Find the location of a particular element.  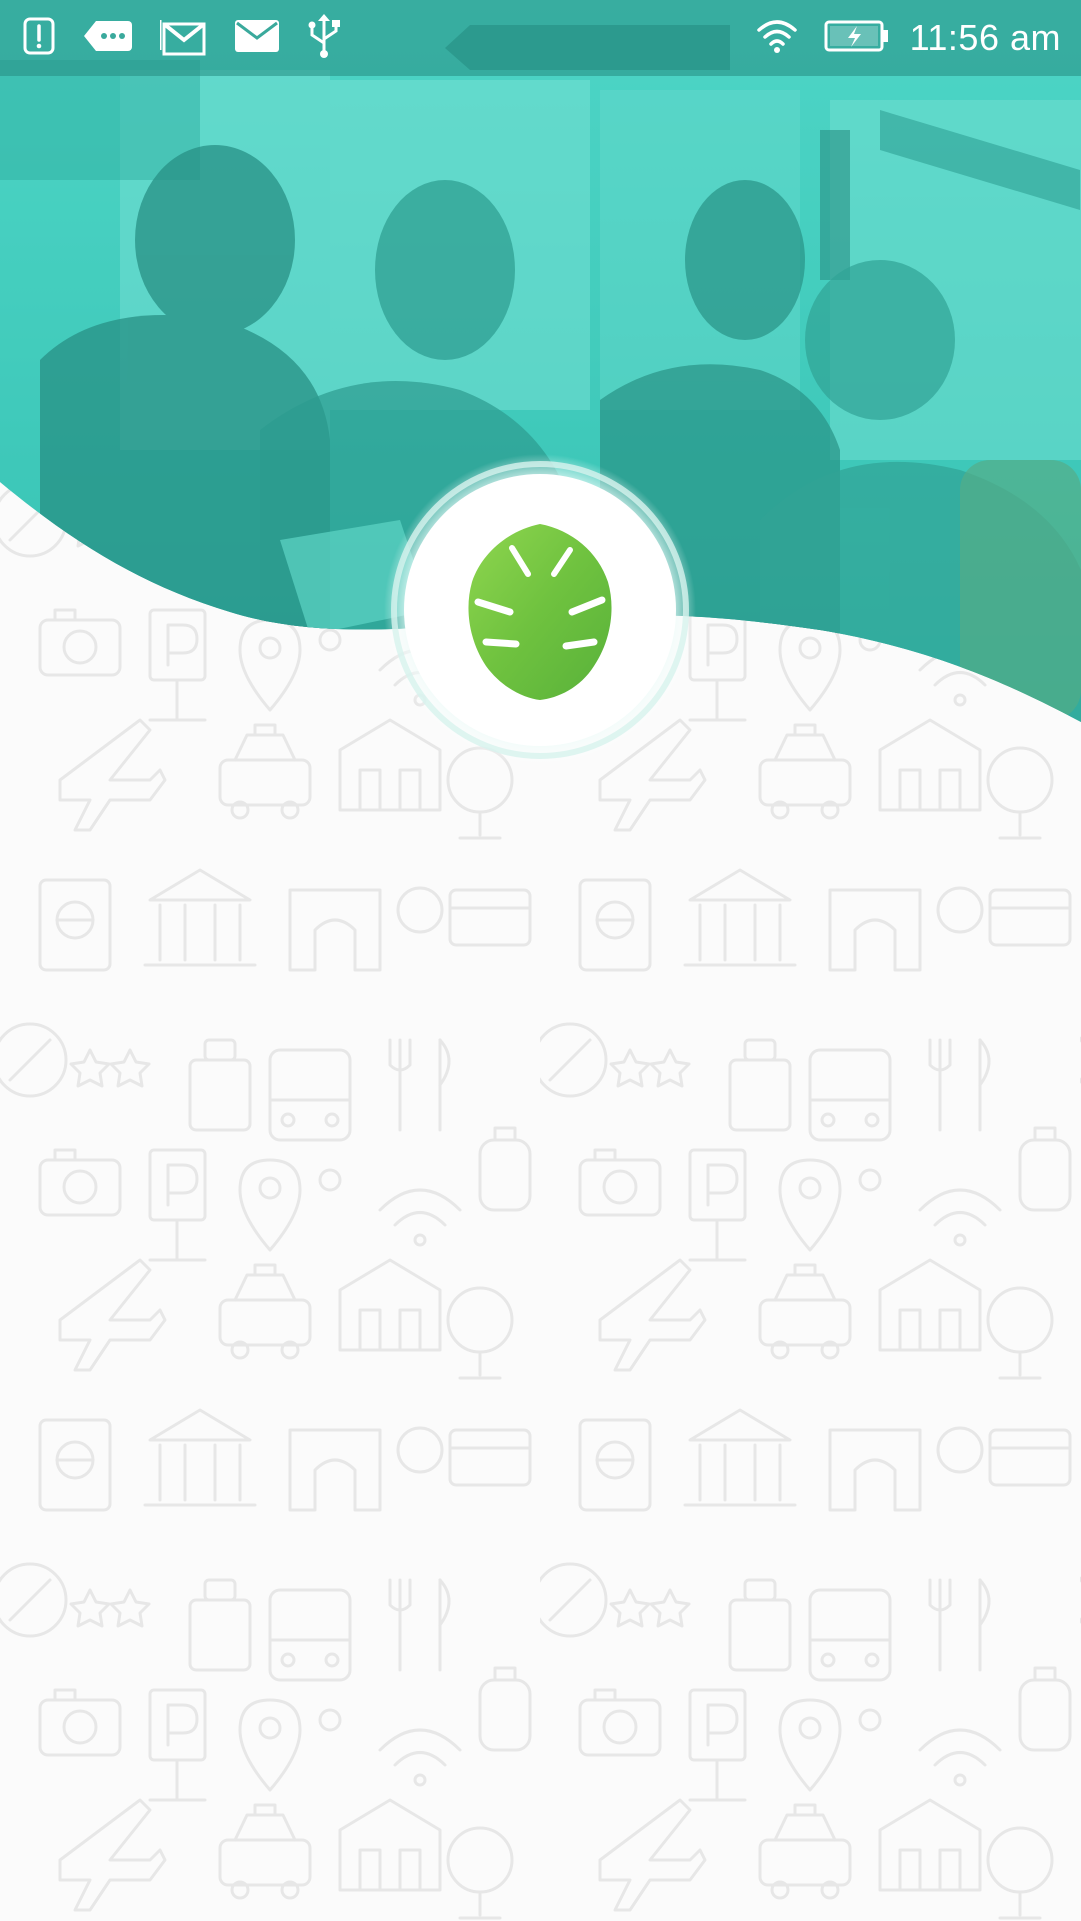

app-logo-badge is located at coordinates (540, 610).